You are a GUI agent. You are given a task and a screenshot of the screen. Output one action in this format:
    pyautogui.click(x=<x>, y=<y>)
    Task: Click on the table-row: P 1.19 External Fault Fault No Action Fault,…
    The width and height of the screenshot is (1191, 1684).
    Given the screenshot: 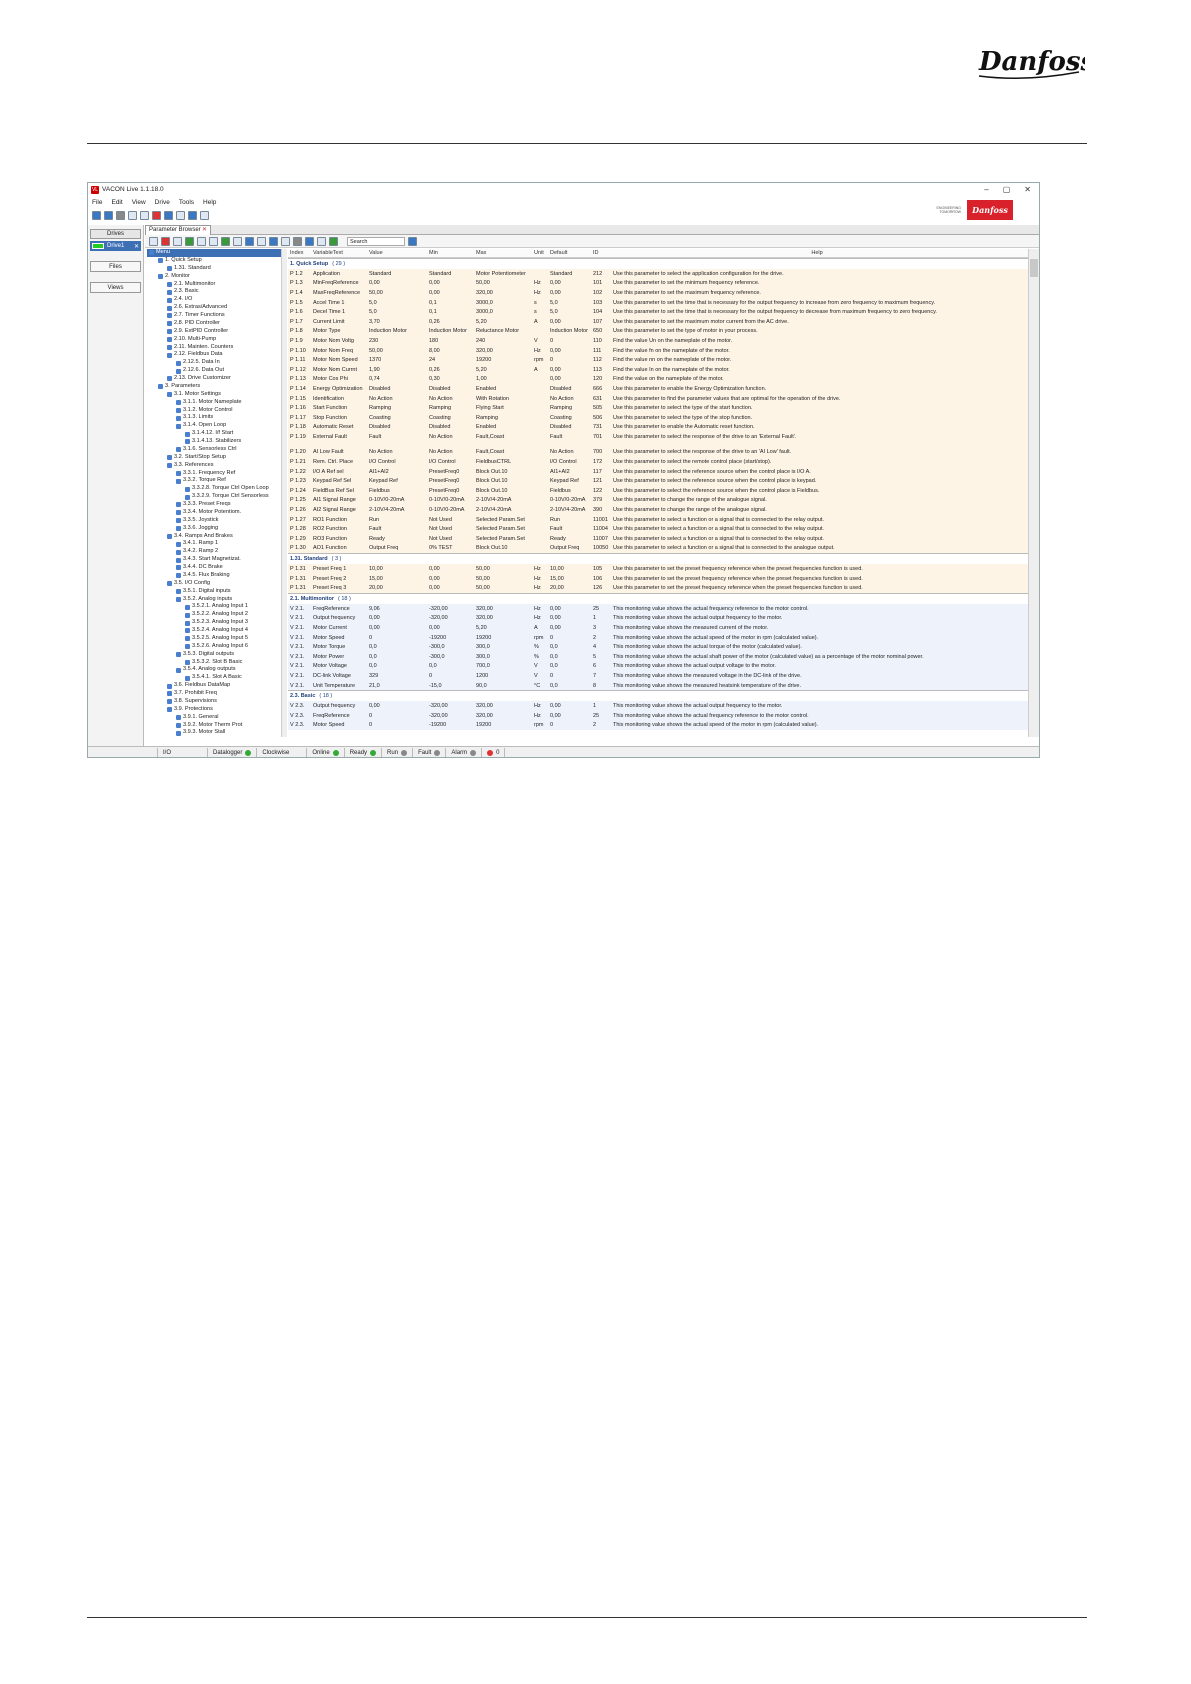 What is the action you would take?
    pyautogui.click(x=658, y=437)
    